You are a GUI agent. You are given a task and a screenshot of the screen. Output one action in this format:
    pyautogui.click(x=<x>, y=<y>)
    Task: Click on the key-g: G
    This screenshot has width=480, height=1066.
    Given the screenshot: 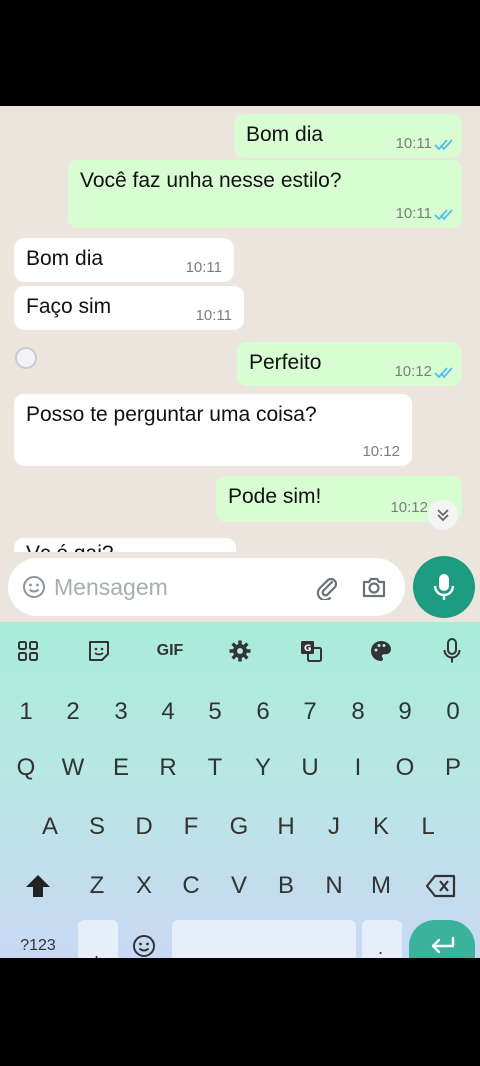 What is the action you would take?
    pyautogui.click(x=239, y=827)
    